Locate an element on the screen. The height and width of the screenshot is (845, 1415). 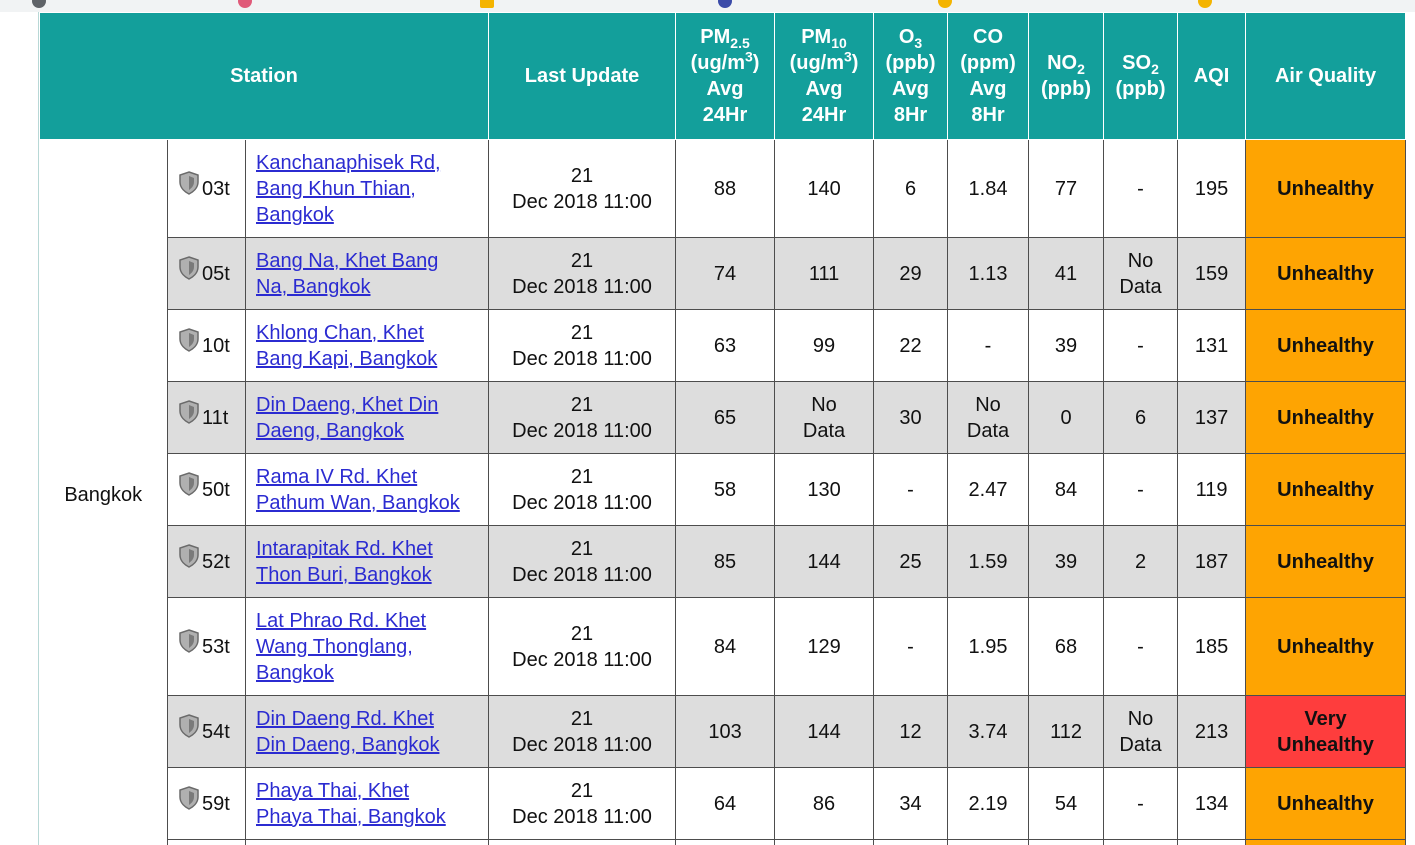
station-code-cell: 03t is located at coordinates (206, 188).